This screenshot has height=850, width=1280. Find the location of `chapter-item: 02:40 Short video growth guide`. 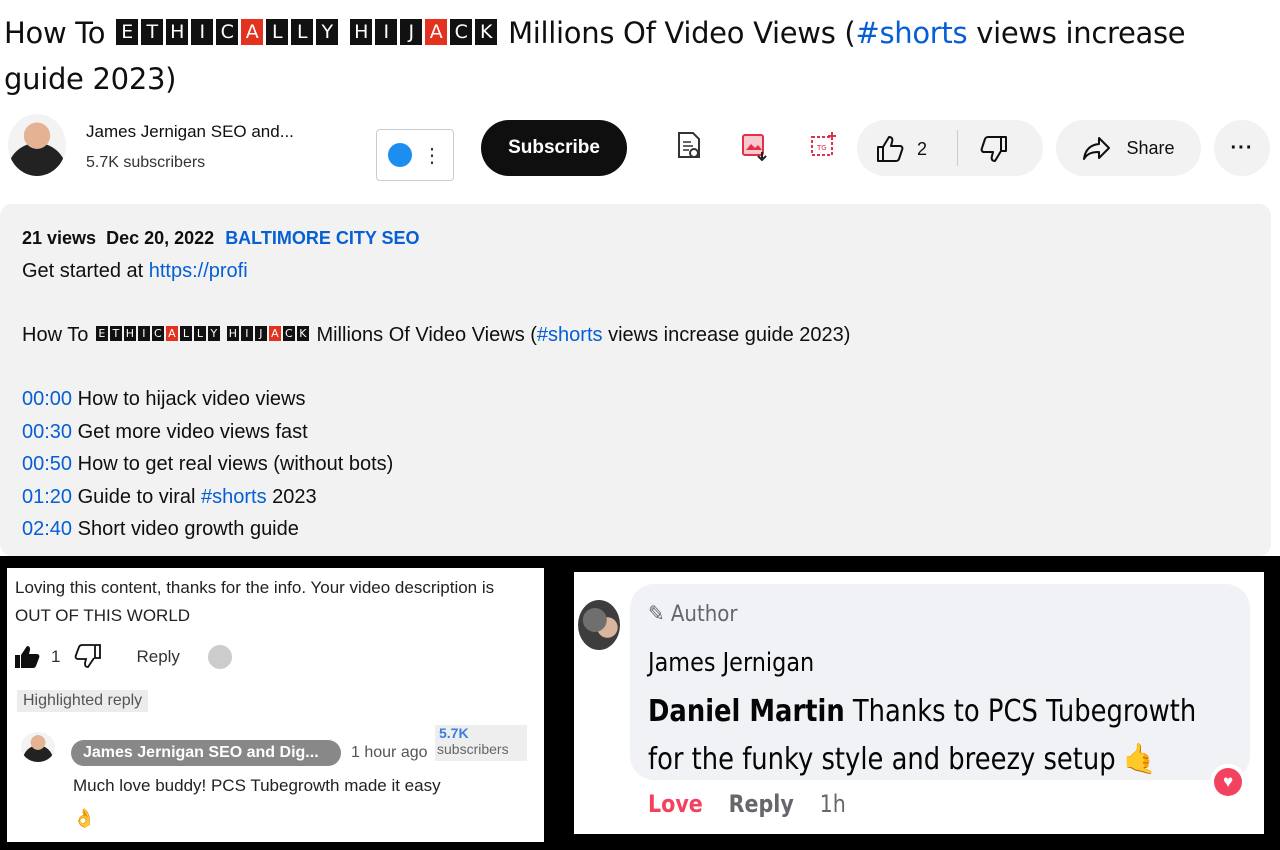

chapter-item: 02:40 Short video growth guide is located at coordinates (160, 529).